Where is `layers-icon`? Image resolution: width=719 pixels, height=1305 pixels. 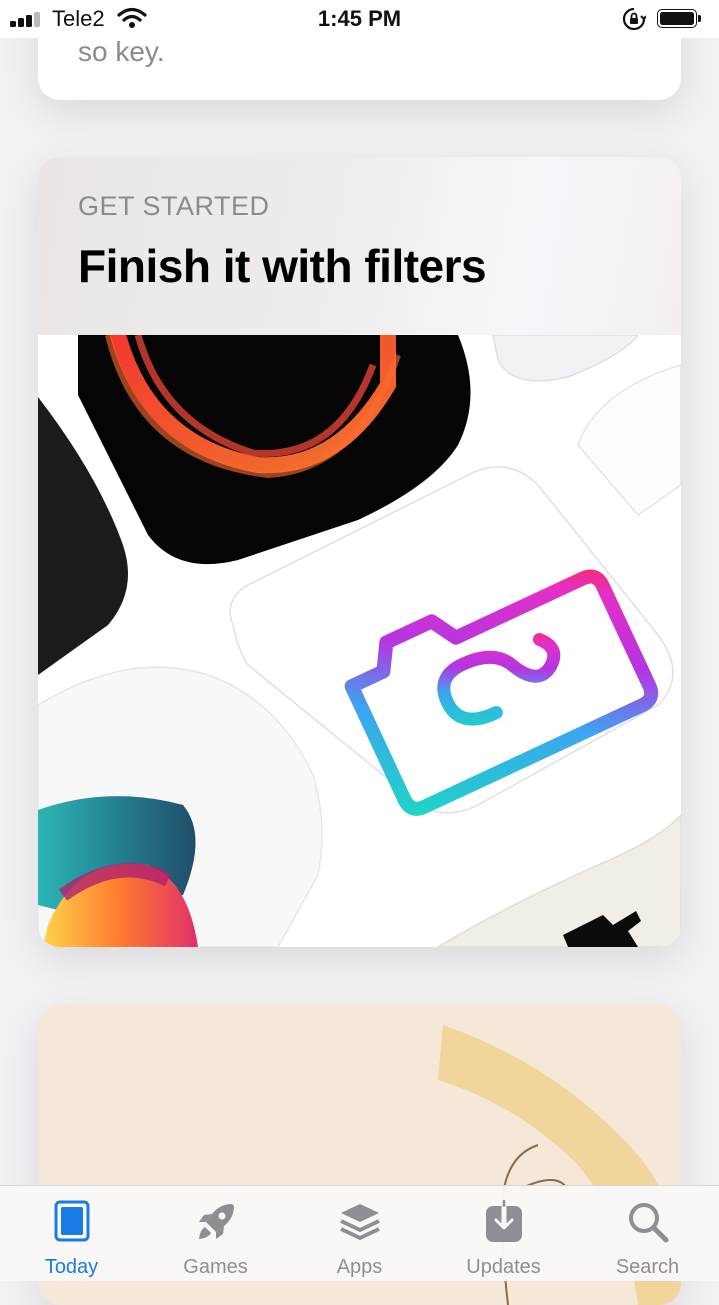 layers-icon is located at coordinates (359, 1222).